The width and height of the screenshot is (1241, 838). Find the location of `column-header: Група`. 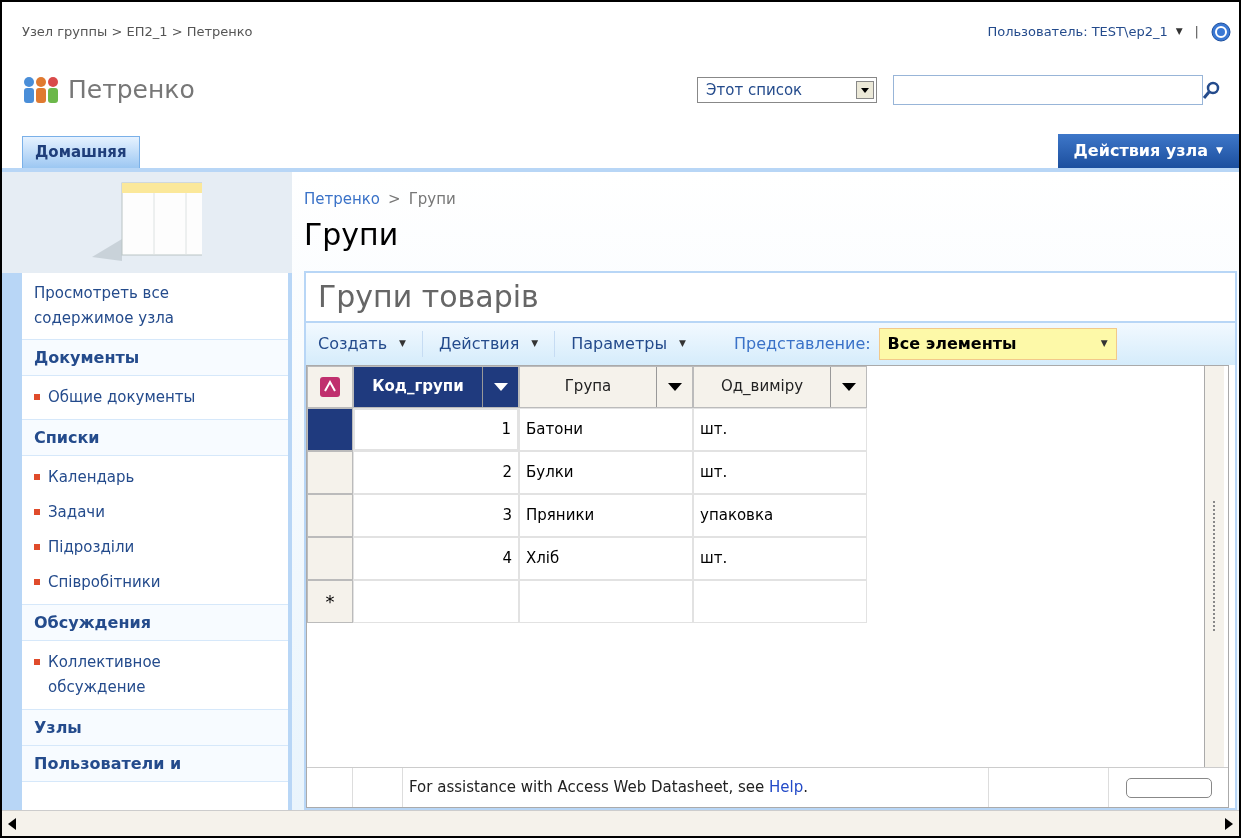

column-header: Група is located at coordinates (606, 386).